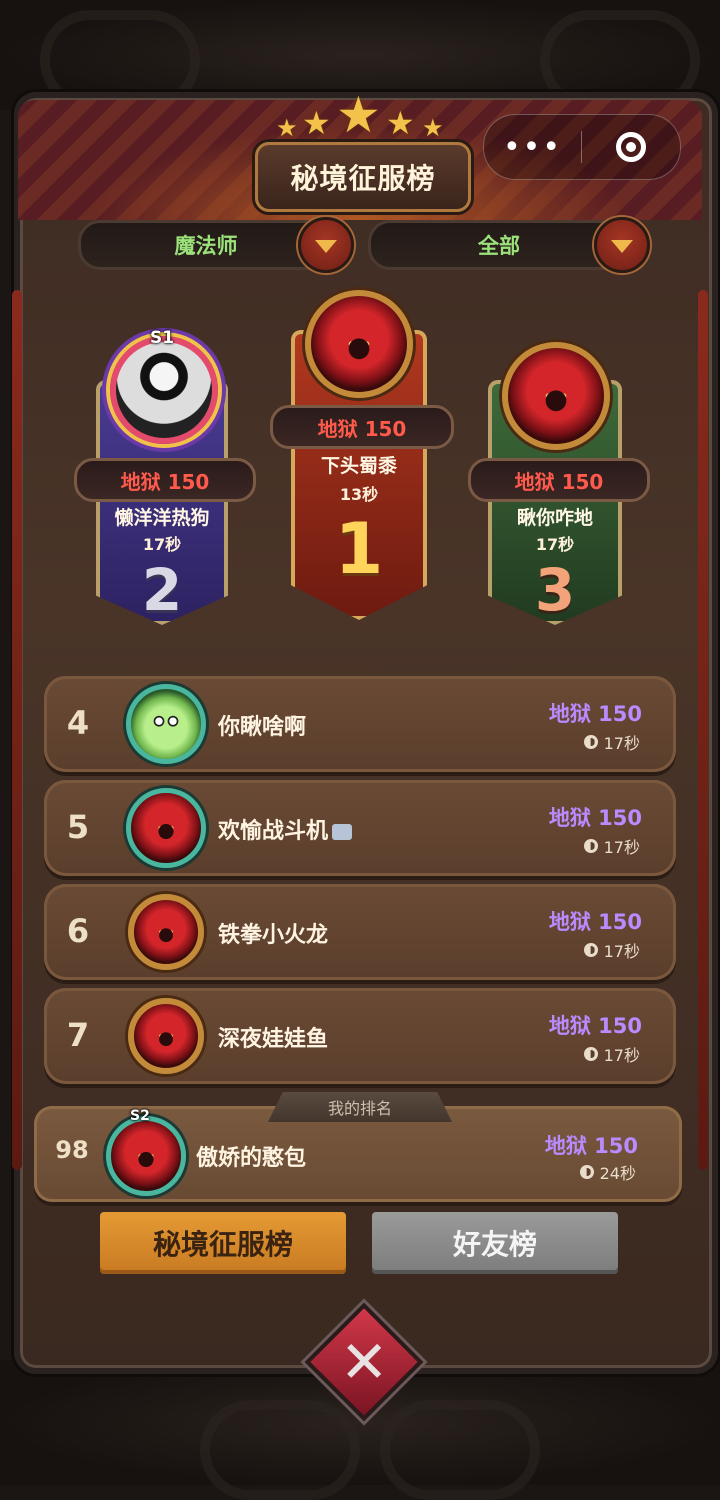 The width and height of the screenshot is (720, 1500). What do you see at coordinates (273, 831) in the screenshot?
I see `player-name-text: 欢愉战斗机` at bounding box center [273, 831].